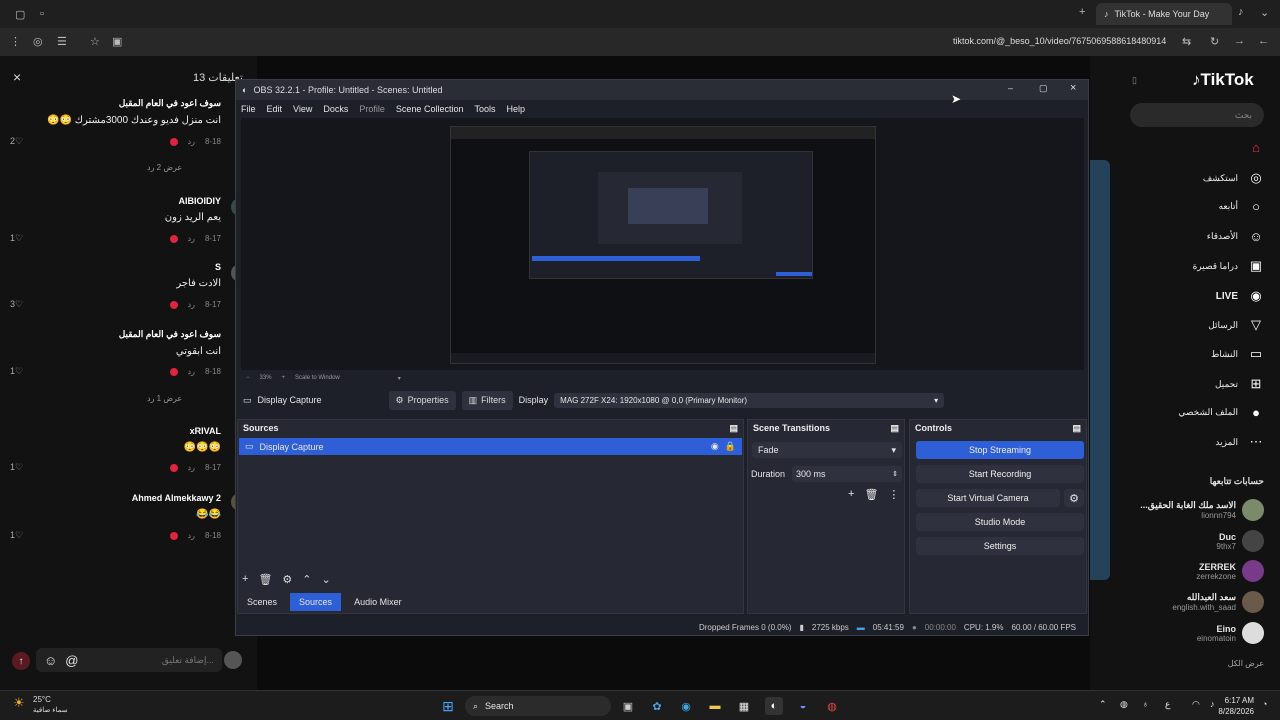  Describe the element at coordinates (1000, 522) in the screenshot. I see `studio-mode-button: Studio Mode` at that location.